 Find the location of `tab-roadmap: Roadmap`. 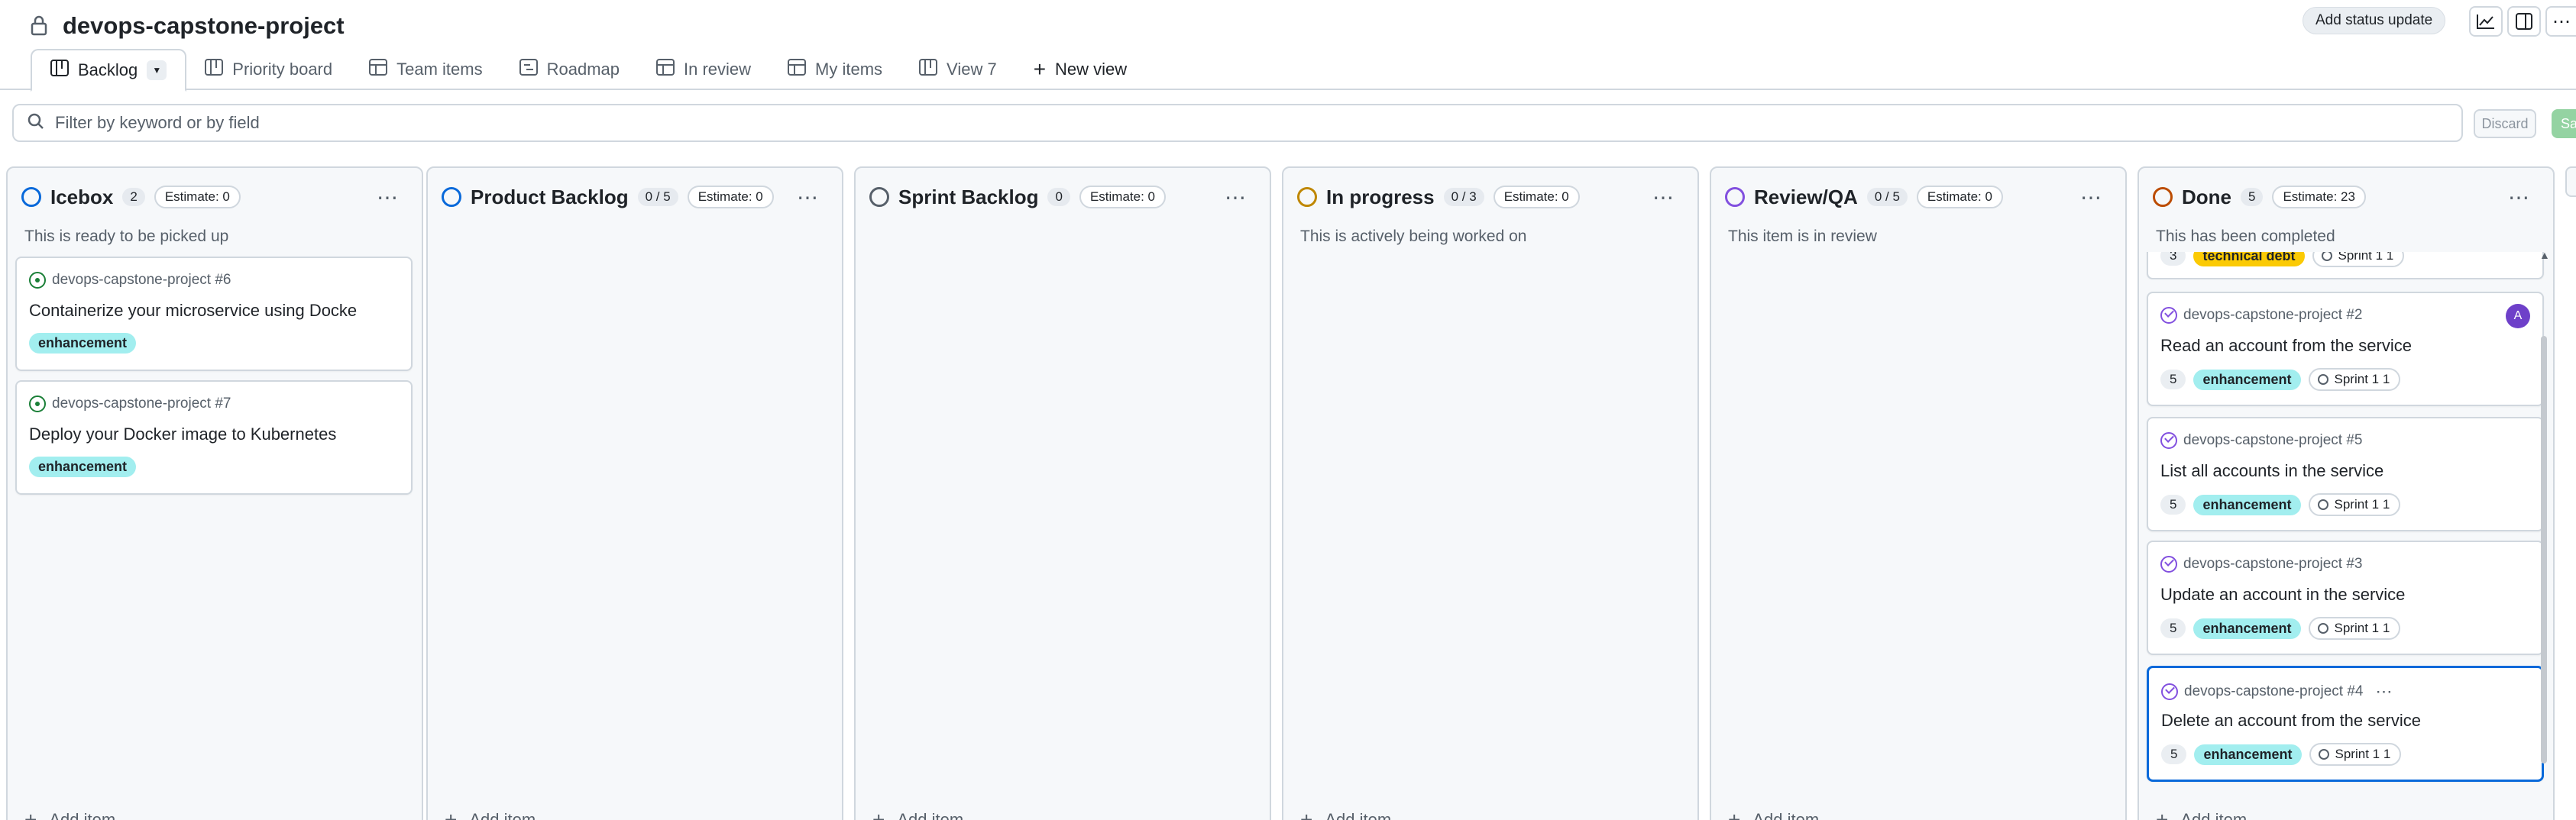

tab-roadmap: Roadmap is located at coordinates (569, 69).